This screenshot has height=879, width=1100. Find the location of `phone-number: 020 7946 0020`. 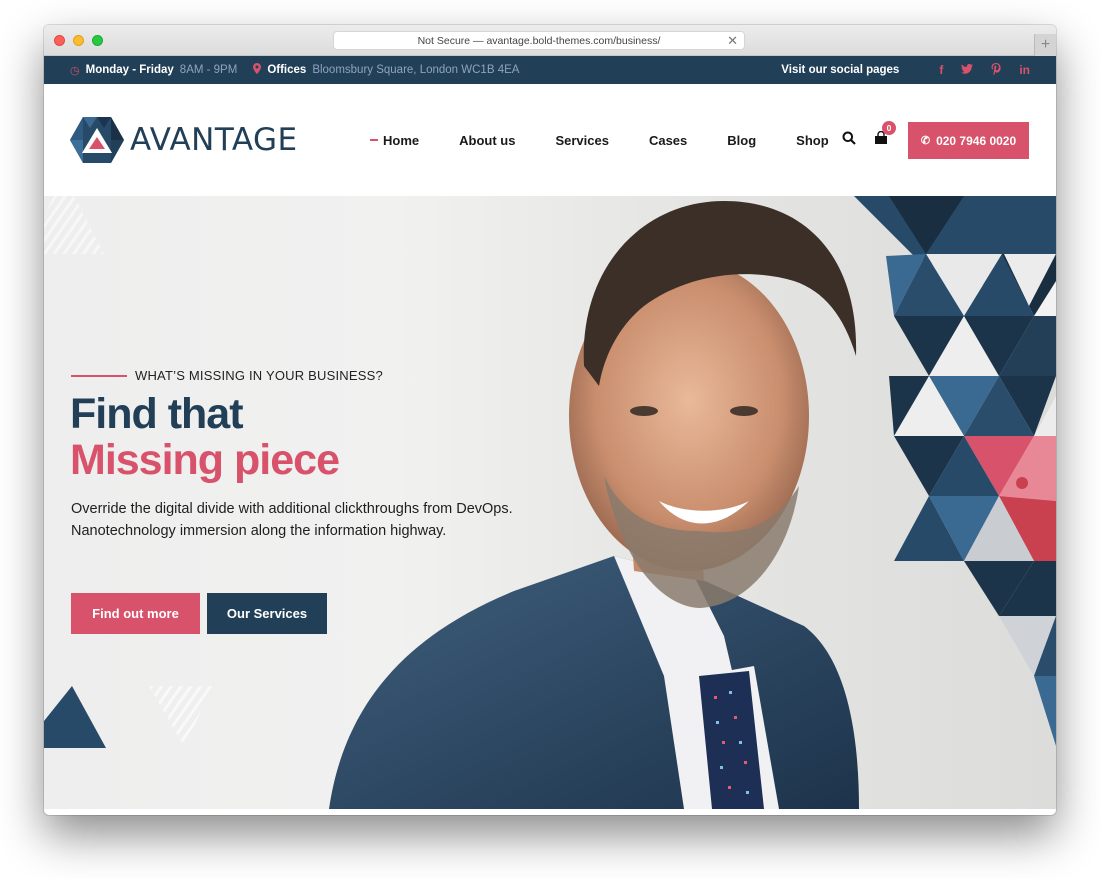

phone-number: 020 7946 0020 is located at coordinates (976, 140).